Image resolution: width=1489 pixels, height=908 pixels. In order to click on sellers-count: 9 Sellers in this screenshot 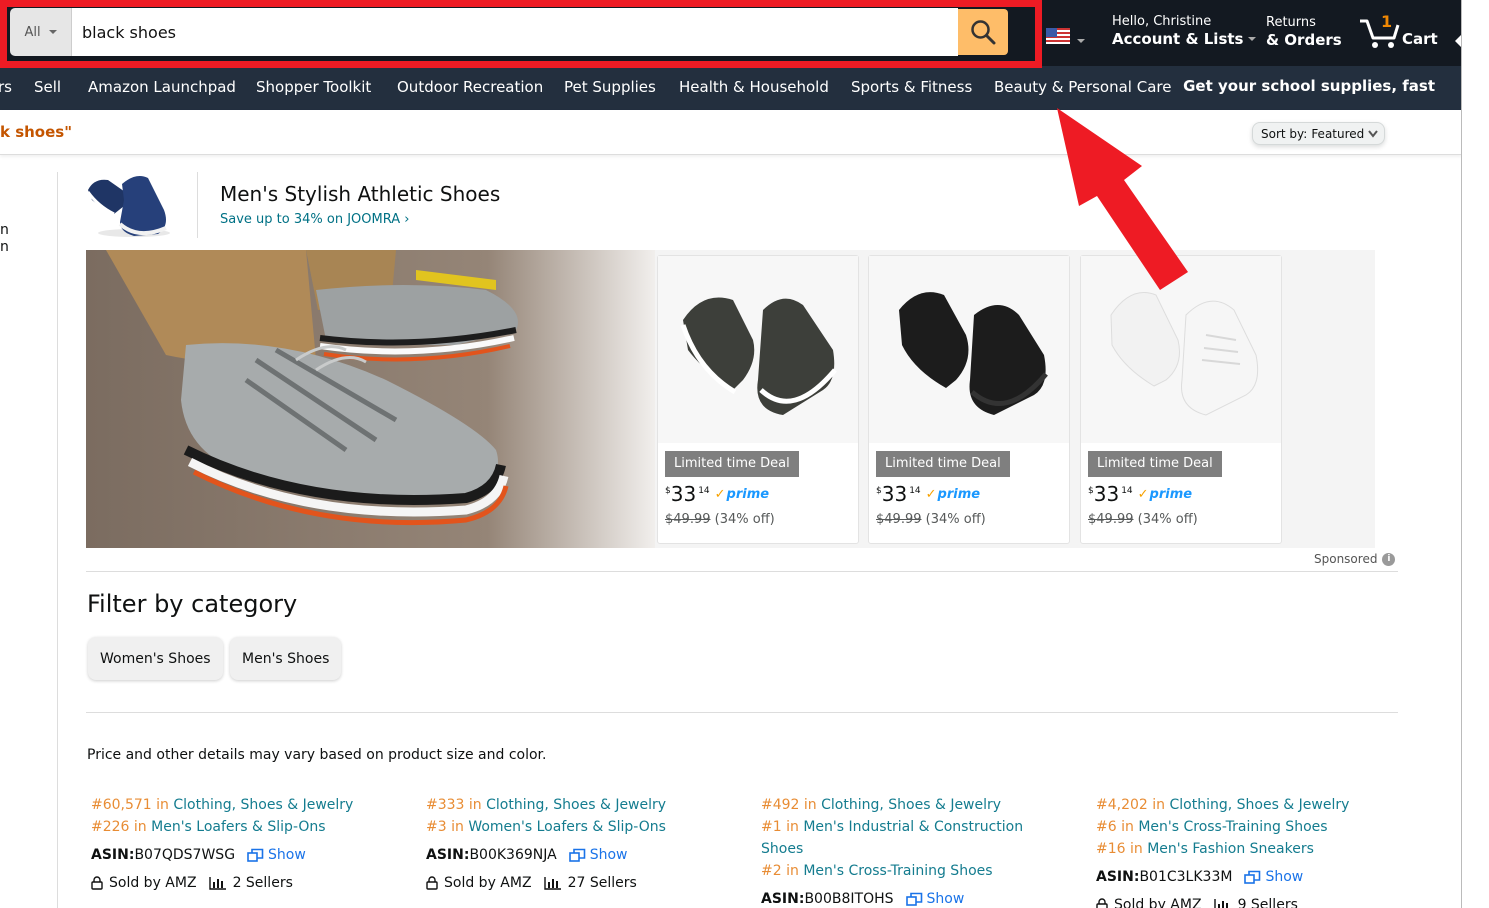, I will do `click(1268, 901)`.